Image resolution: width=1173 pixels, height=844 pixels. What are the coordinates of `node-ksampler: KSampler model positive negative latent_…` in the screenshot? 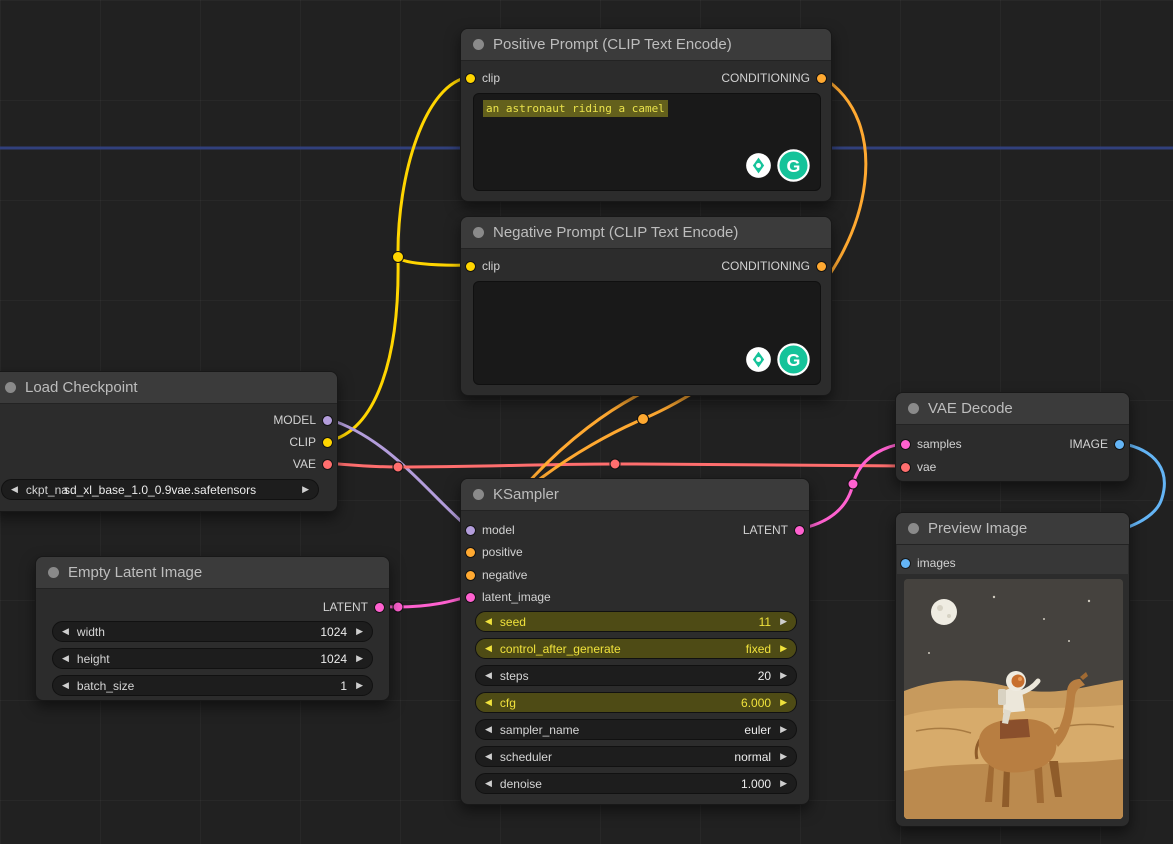 It's located at (635, 641).